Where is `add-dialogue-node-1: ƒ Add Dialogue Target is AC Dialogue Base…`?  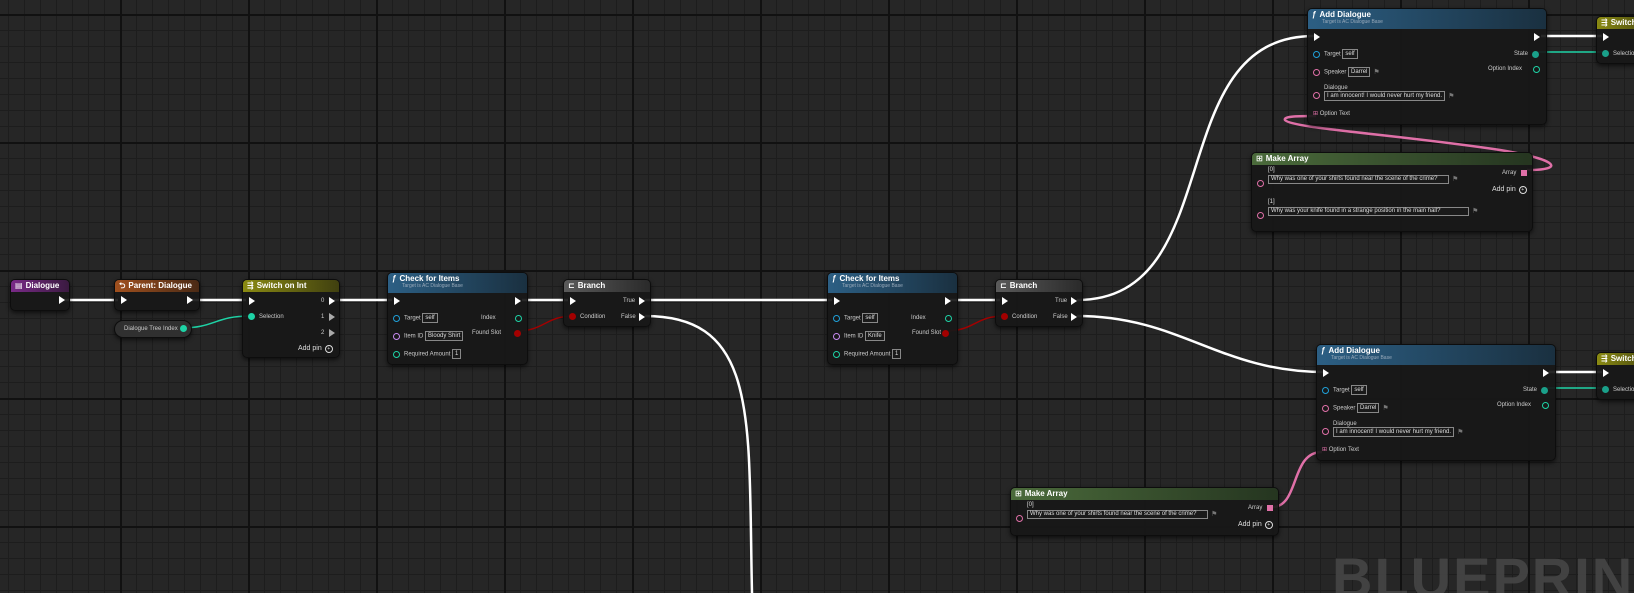
add-dialogue-node-1: ƒ Add Dialogue Target is AC Dialogue Base… is located at coordinates (1427, 66).